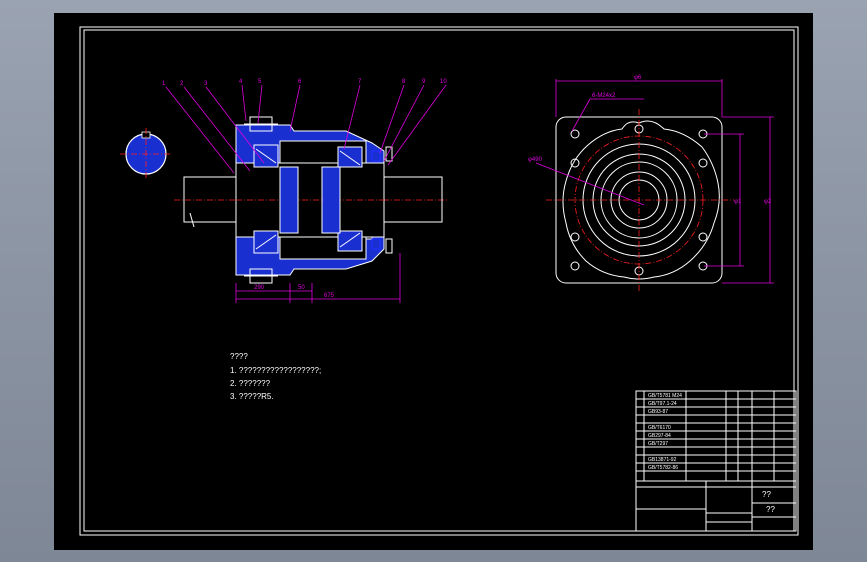 The image size is (867, 562). What do you see at coordinates (260, 82) in the screenshot?
I see `callout-5: 5` at bounding box center [260, 82].